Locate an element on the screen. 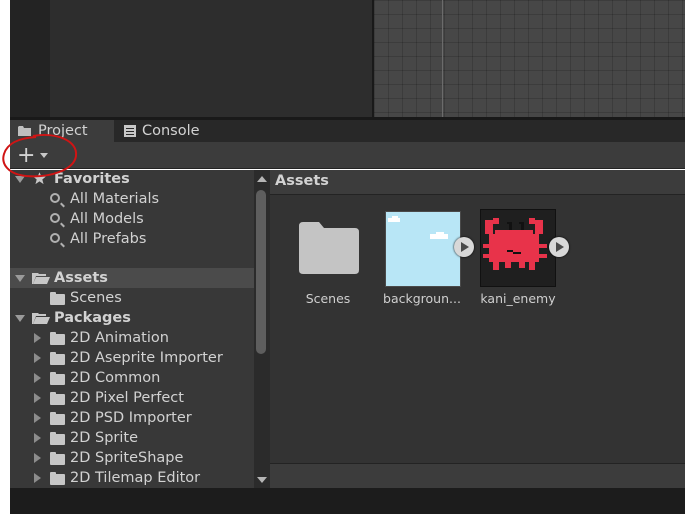 The width and height of the screenshot is (685, 514). tree-item-package: 2D Sprite is located at coordinates (132, 438).